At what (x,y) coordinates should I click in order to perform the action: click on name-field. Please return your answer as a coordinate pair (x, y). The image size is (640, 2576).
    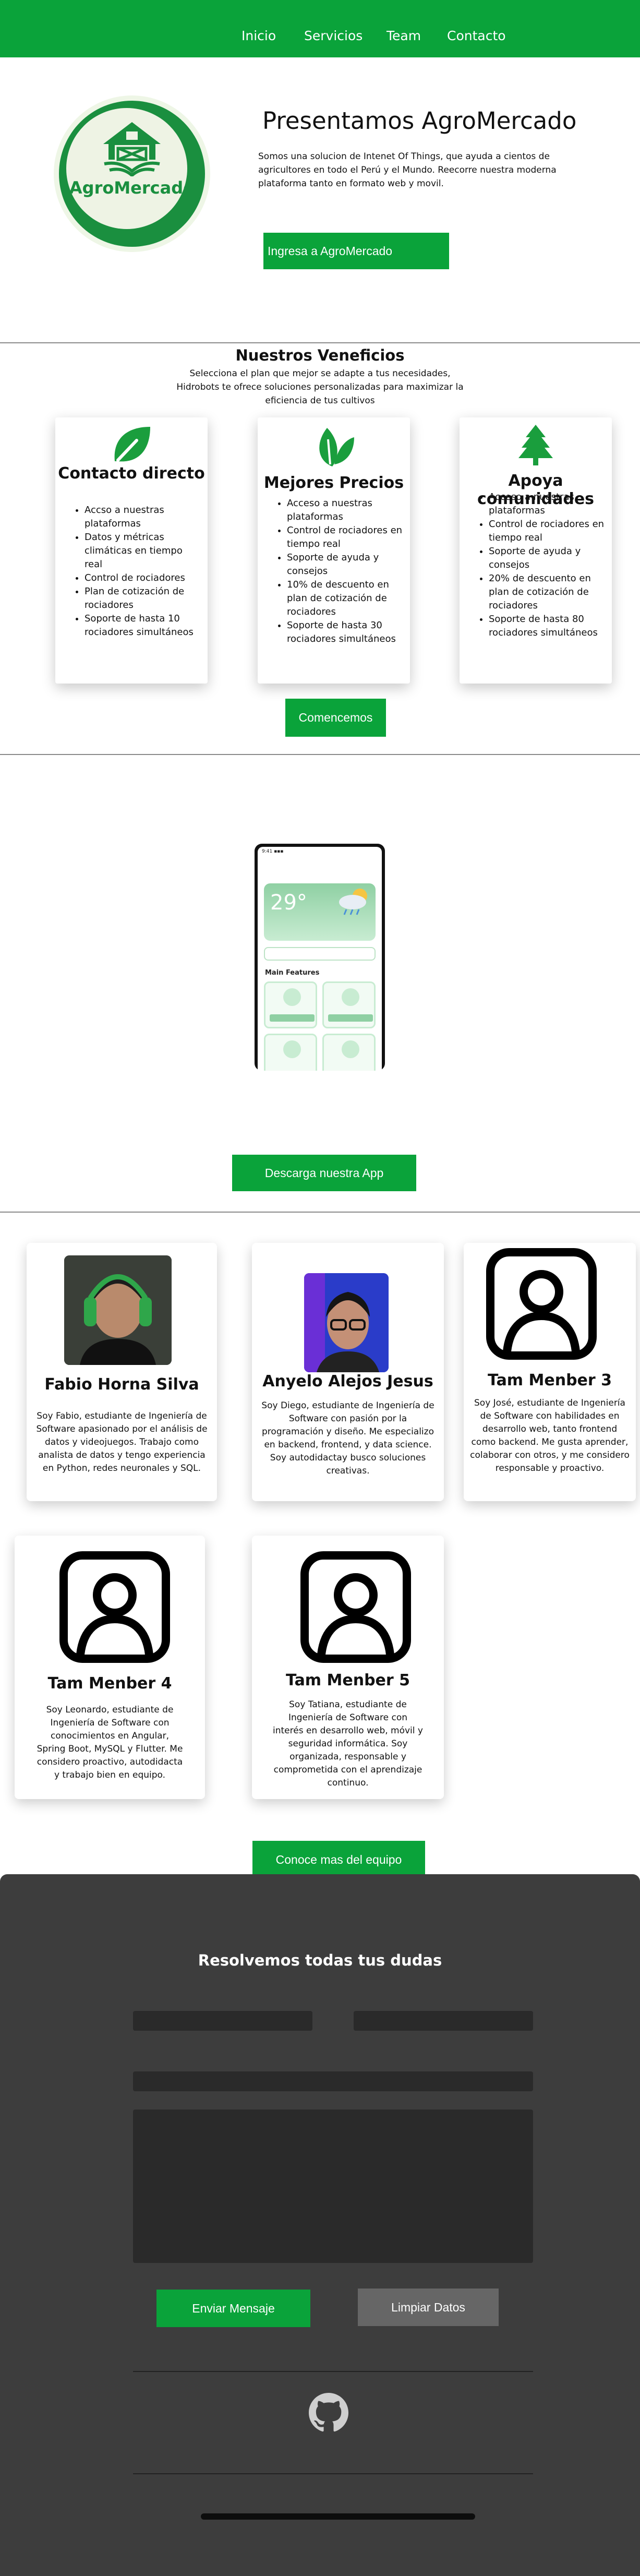
    Looking at the image, I should click on (222, 2021).